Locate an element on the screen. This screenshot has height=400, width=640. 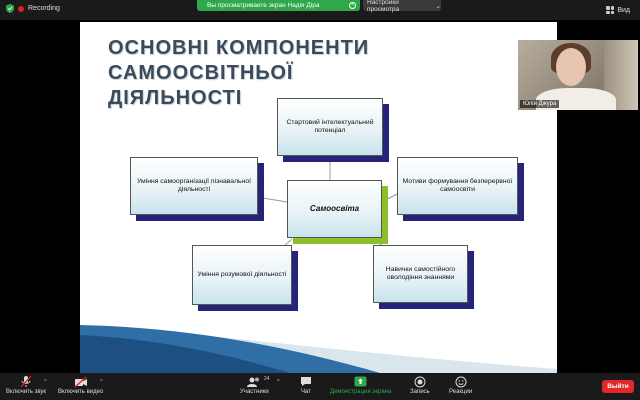
recording-label: Recording is located at coordinates (44, 8).